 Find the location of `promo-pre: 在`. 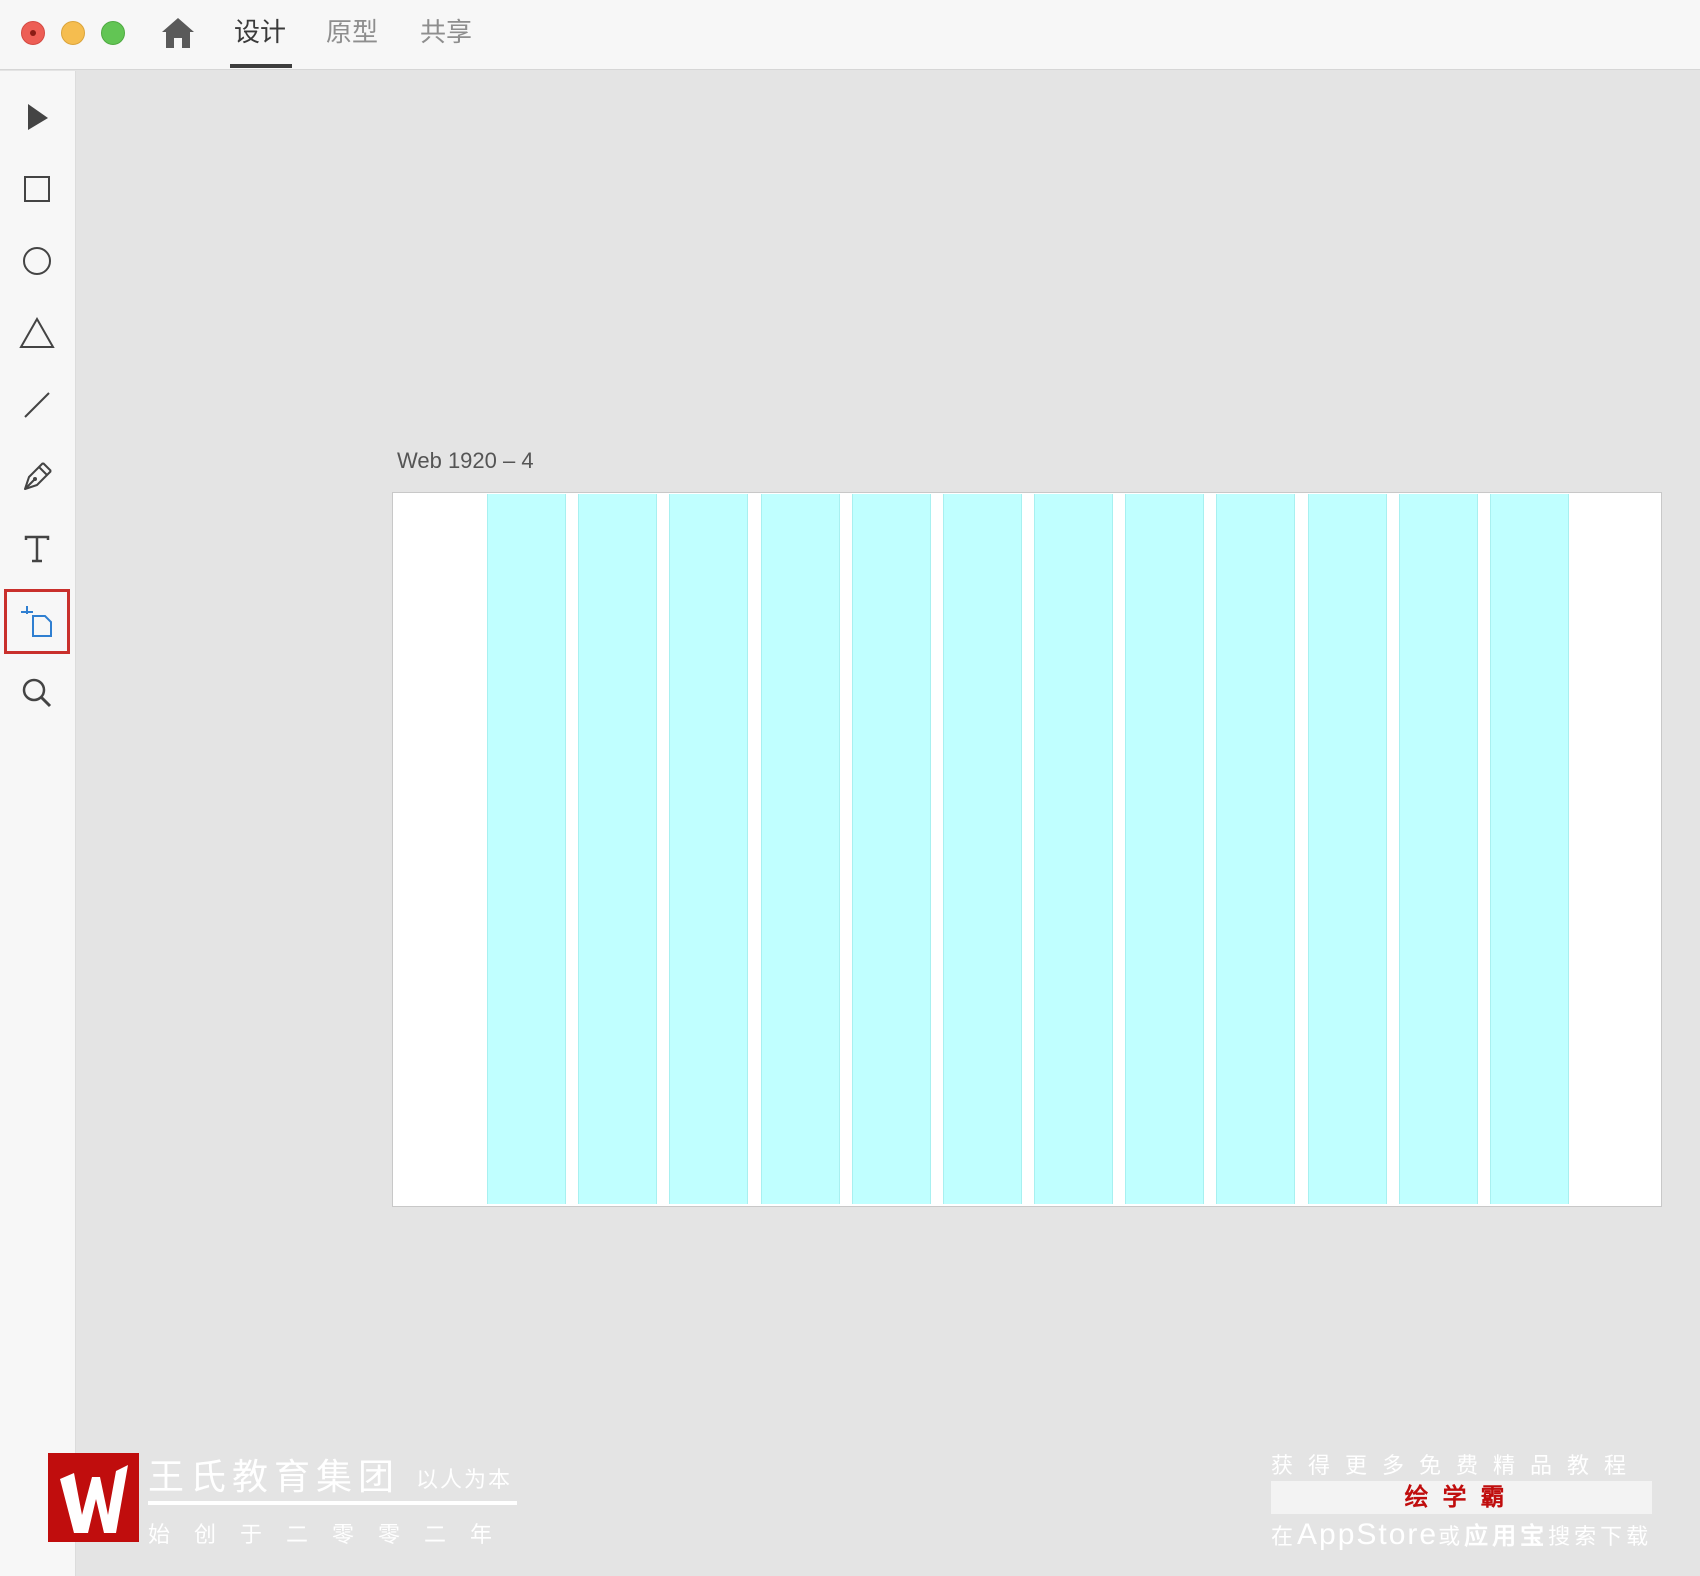

promo-pre: 在 is located at coordinates (1284, 1536).